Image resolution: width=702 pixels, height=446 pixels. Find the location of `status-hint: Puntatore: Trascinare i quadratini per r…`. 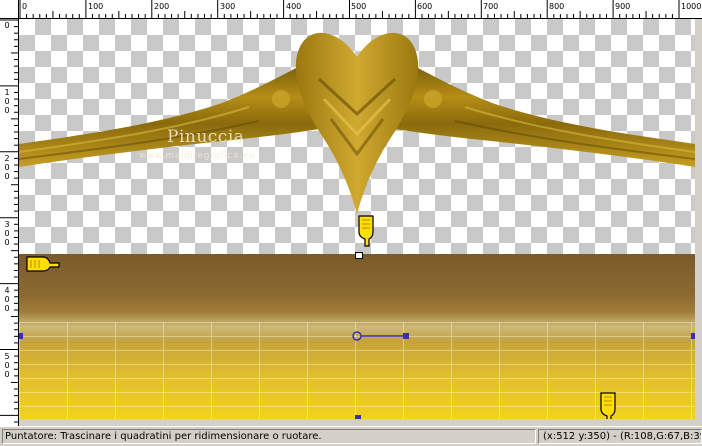

status-hint: Puntatore: Trascinare i quadratini per r… is located at coordinates (269, 436).